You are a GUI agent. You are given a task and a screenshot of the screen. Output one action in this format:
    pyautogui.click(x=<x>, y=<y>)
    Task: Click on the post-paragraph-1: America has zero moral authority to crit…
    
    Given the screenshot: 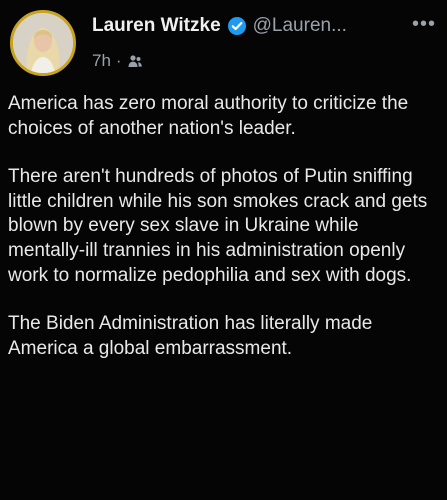 What is the action you would take?
    pyautogui.click(x=208, y=116)
    